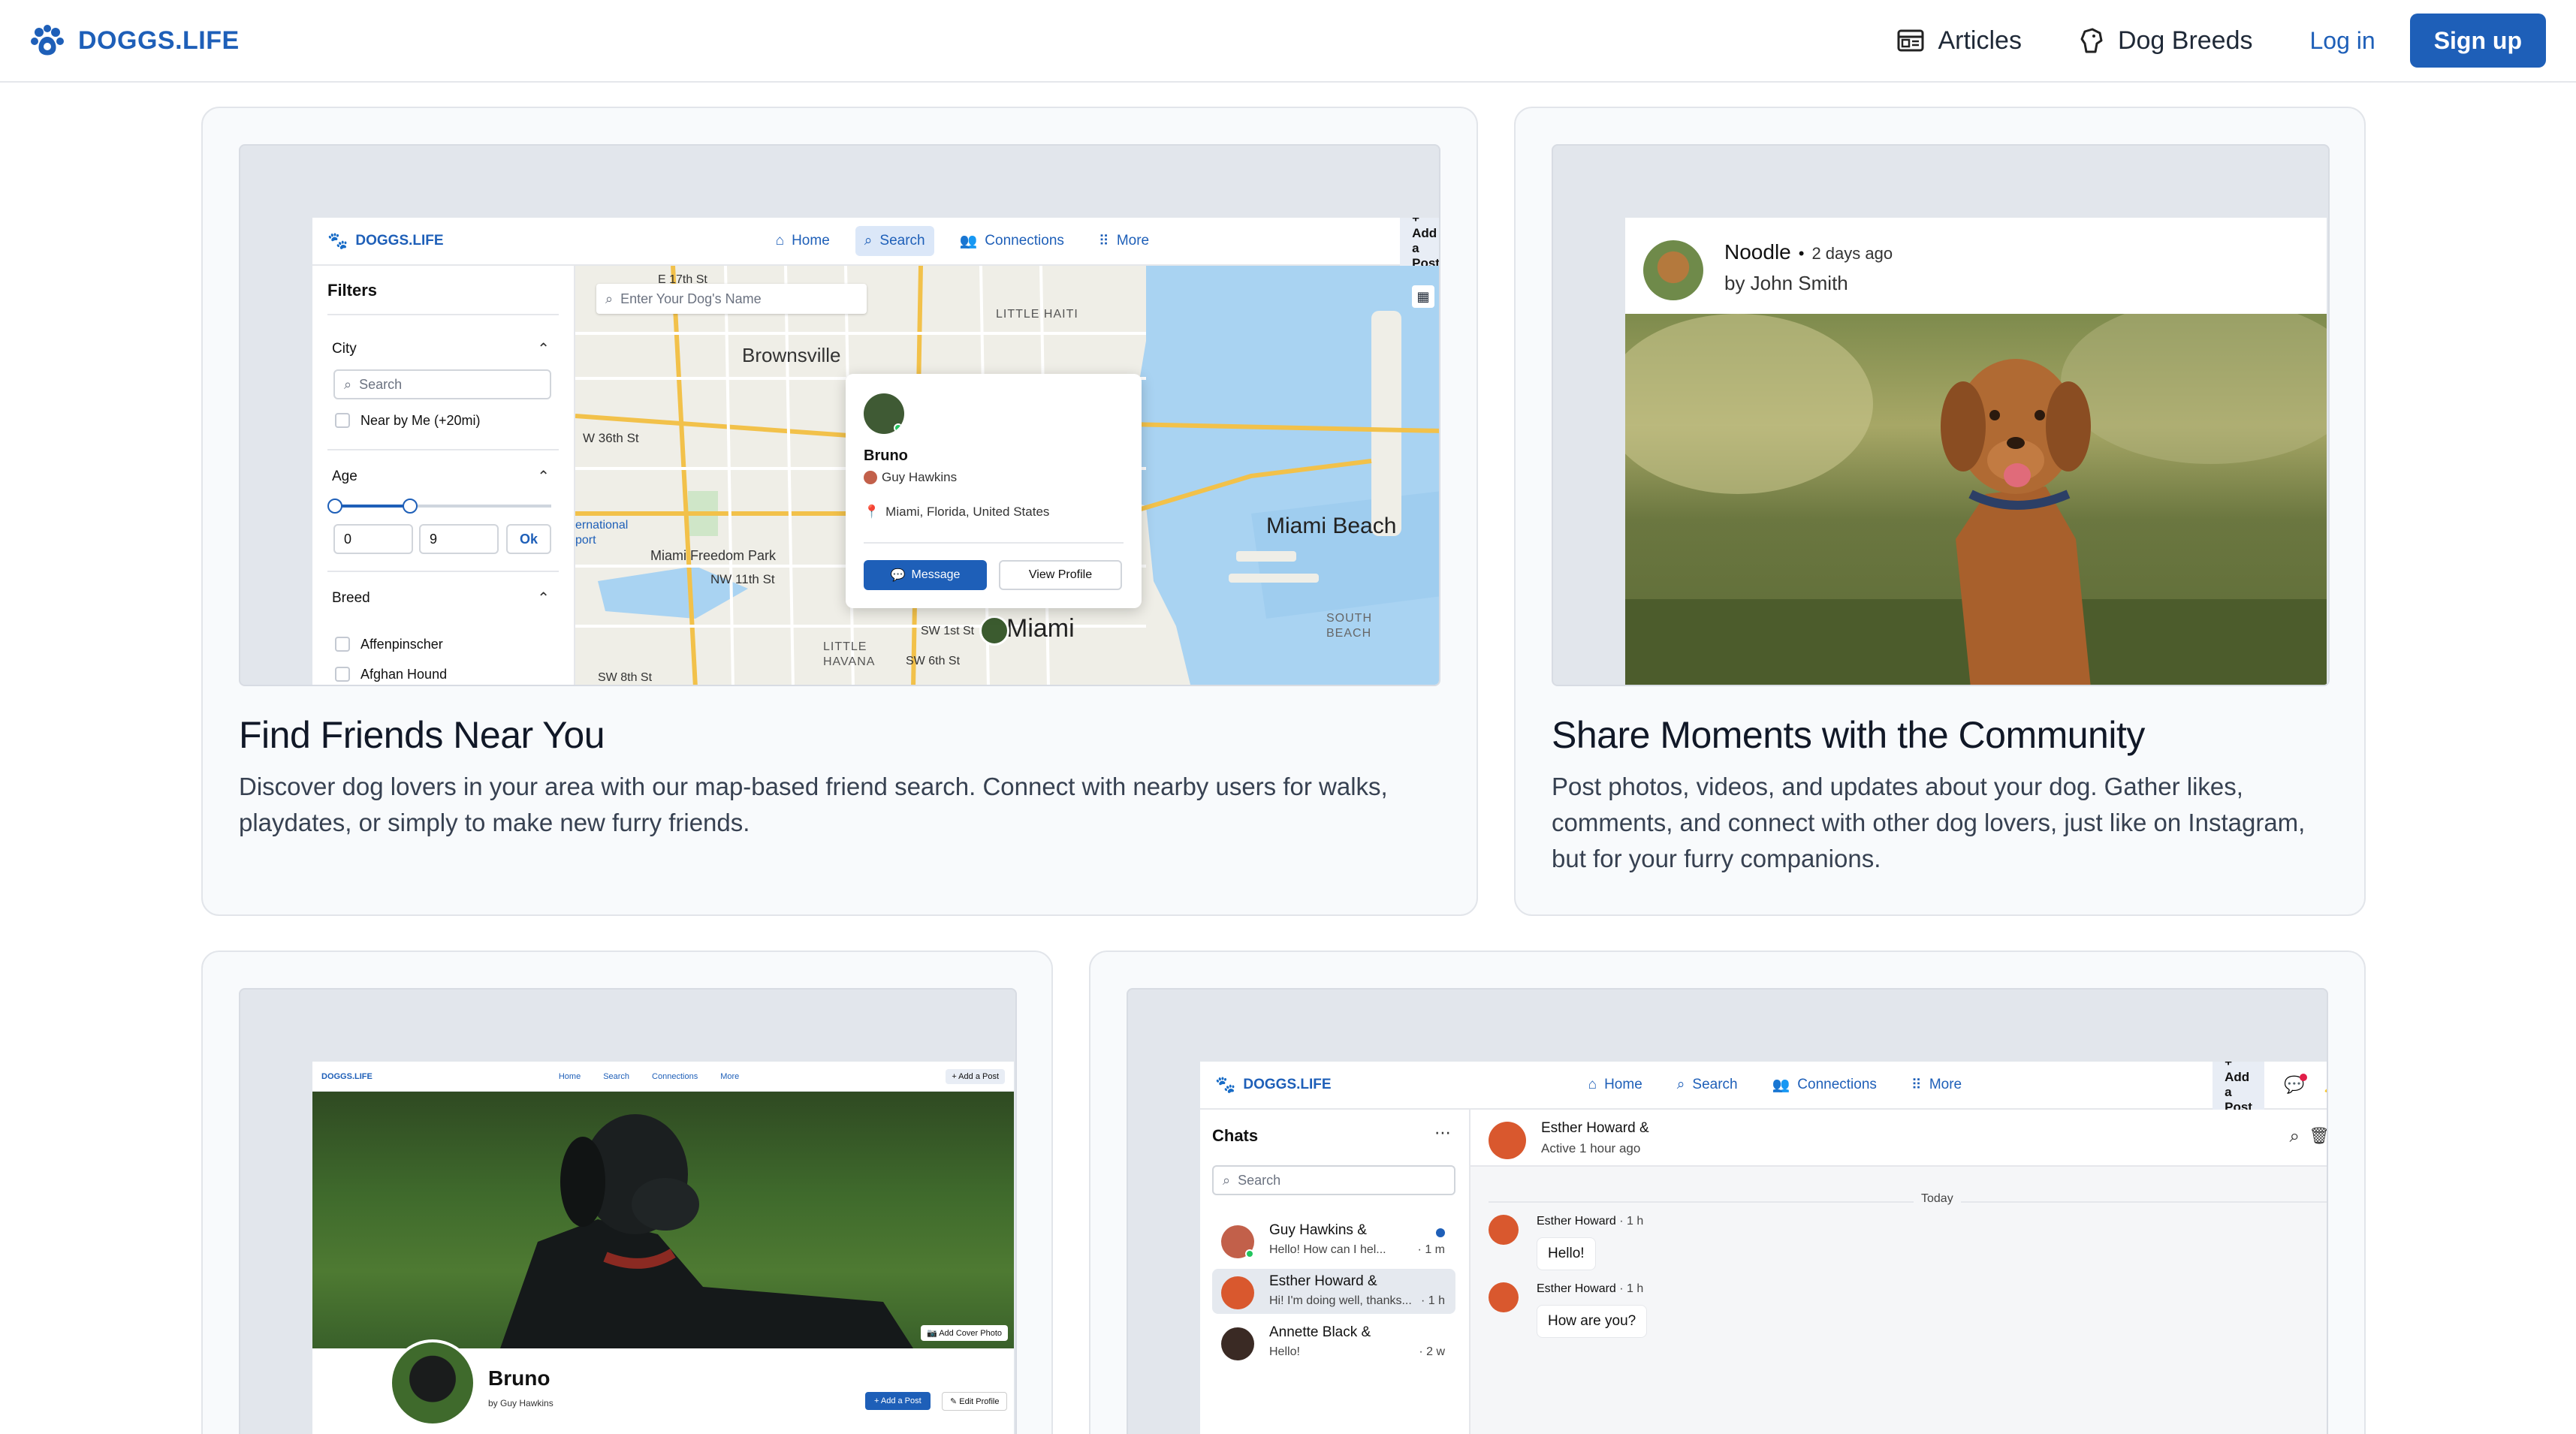  Describe the element at coordinates (373, 539) in the screenshot. I see `age-min-input: 0` at that location.